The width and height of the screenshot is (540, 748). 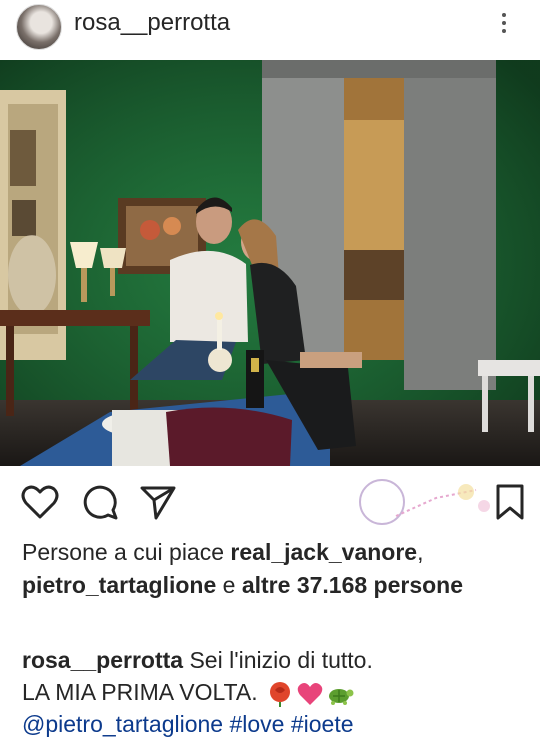 What do you see at coordinates (126, 552) in the screenshot?
I see `likes-prefix: Persone a cui piace` at bounding box center [126, 552].